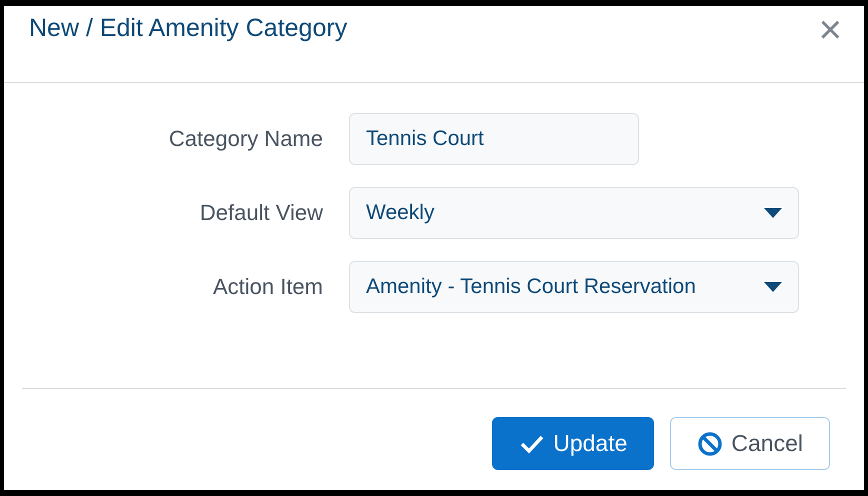 This screenshot has height=496, width=868. What do you see at coordinates (574, 287) in the screenshot?
I see `dropdown: Amenity - Tennis Court Reservation` at bounding box center [574, 287].